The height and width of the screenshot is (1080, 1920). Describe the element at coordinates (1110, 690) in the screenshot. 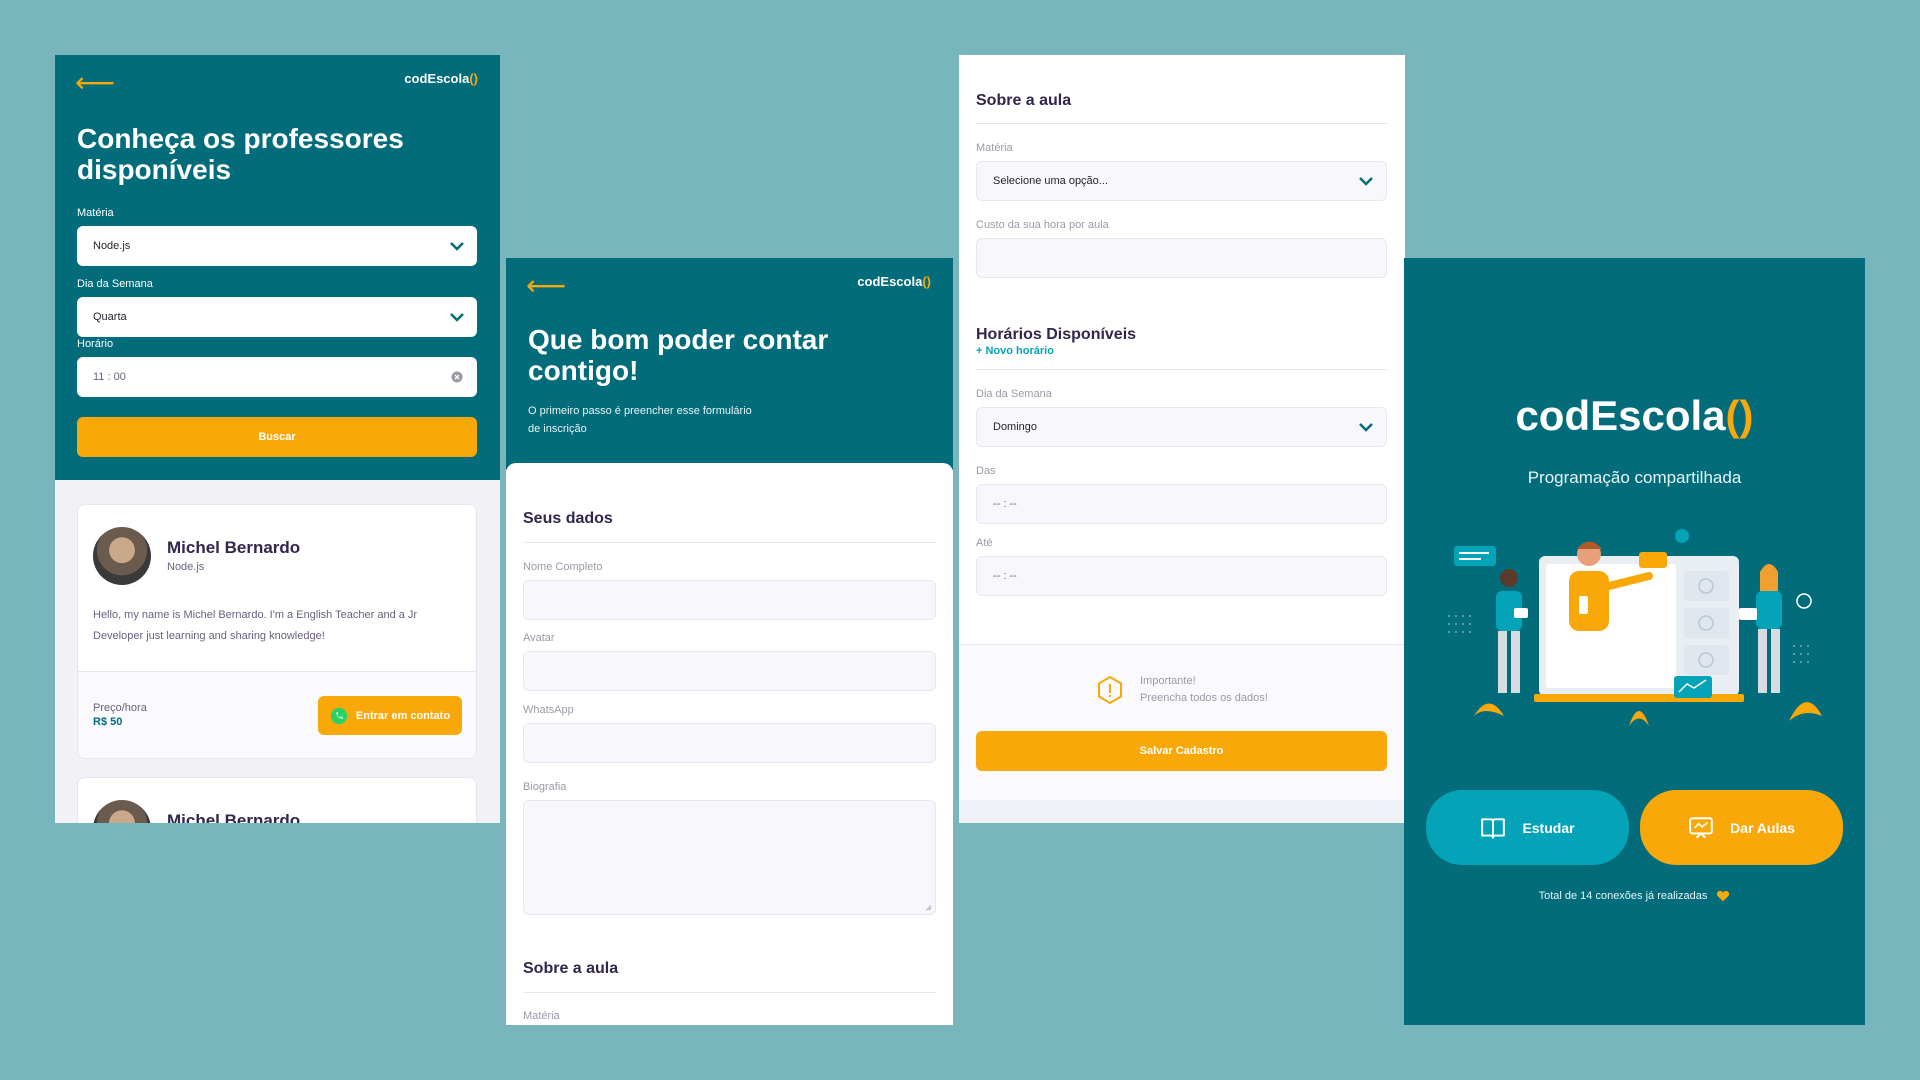

I see `warning-icon` at that location.